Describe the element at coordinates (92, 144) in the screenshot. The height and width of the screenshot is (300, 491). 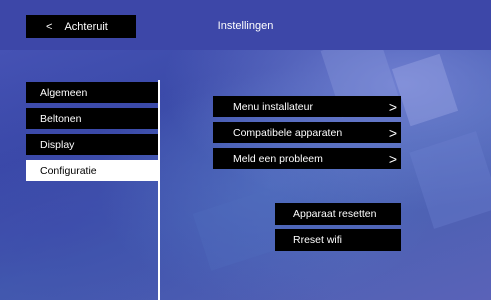
I see `sidebar-item-display: Display` at that location.